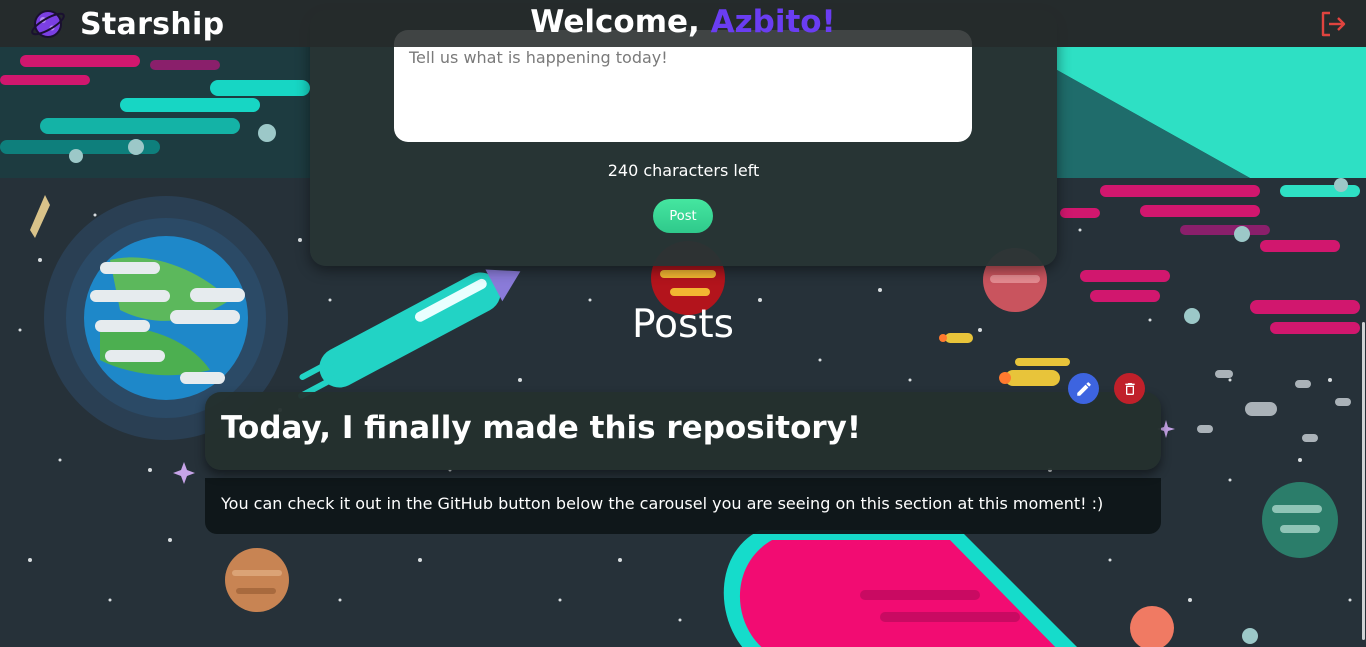 Image resolution: width=1366 pixels, height=647 pixels. I want to click on welcome-title: Welcome, Azbito!, so click(683, 22).